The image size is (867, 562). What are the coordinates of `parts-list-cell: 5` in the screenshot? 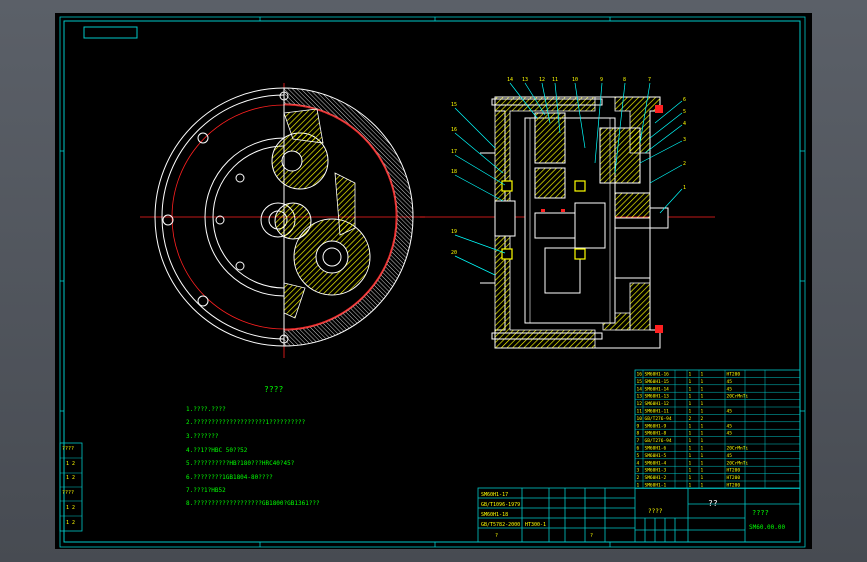 It's located at (638, 456).